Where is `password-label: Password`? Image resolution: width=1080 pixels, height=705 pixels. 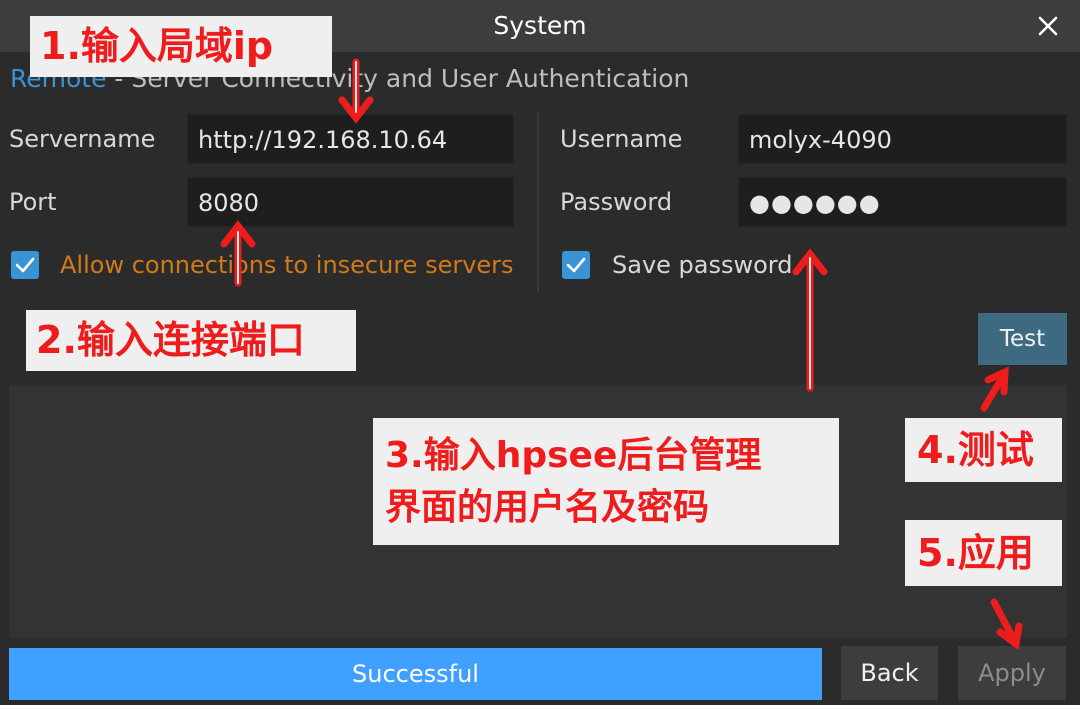
password-label: Password is located at coordinates (616, 202).